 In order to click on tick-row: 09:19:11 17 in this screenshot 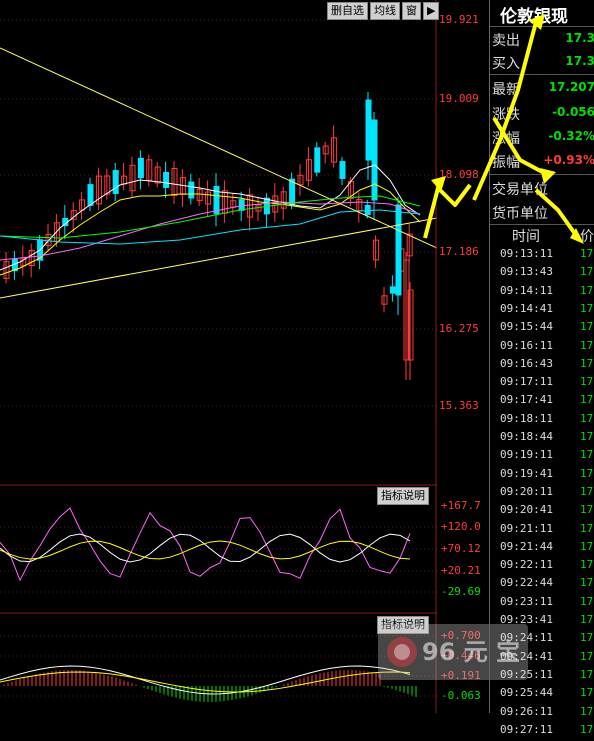, I will do `click(542, 457)`.